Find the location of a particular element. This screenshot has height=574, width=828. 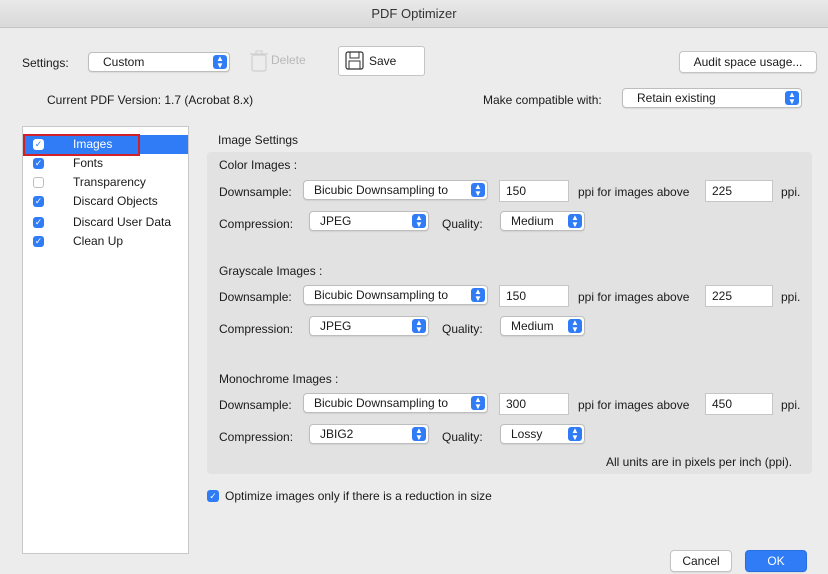

save-button: Save is located at coordinates (381, 61).